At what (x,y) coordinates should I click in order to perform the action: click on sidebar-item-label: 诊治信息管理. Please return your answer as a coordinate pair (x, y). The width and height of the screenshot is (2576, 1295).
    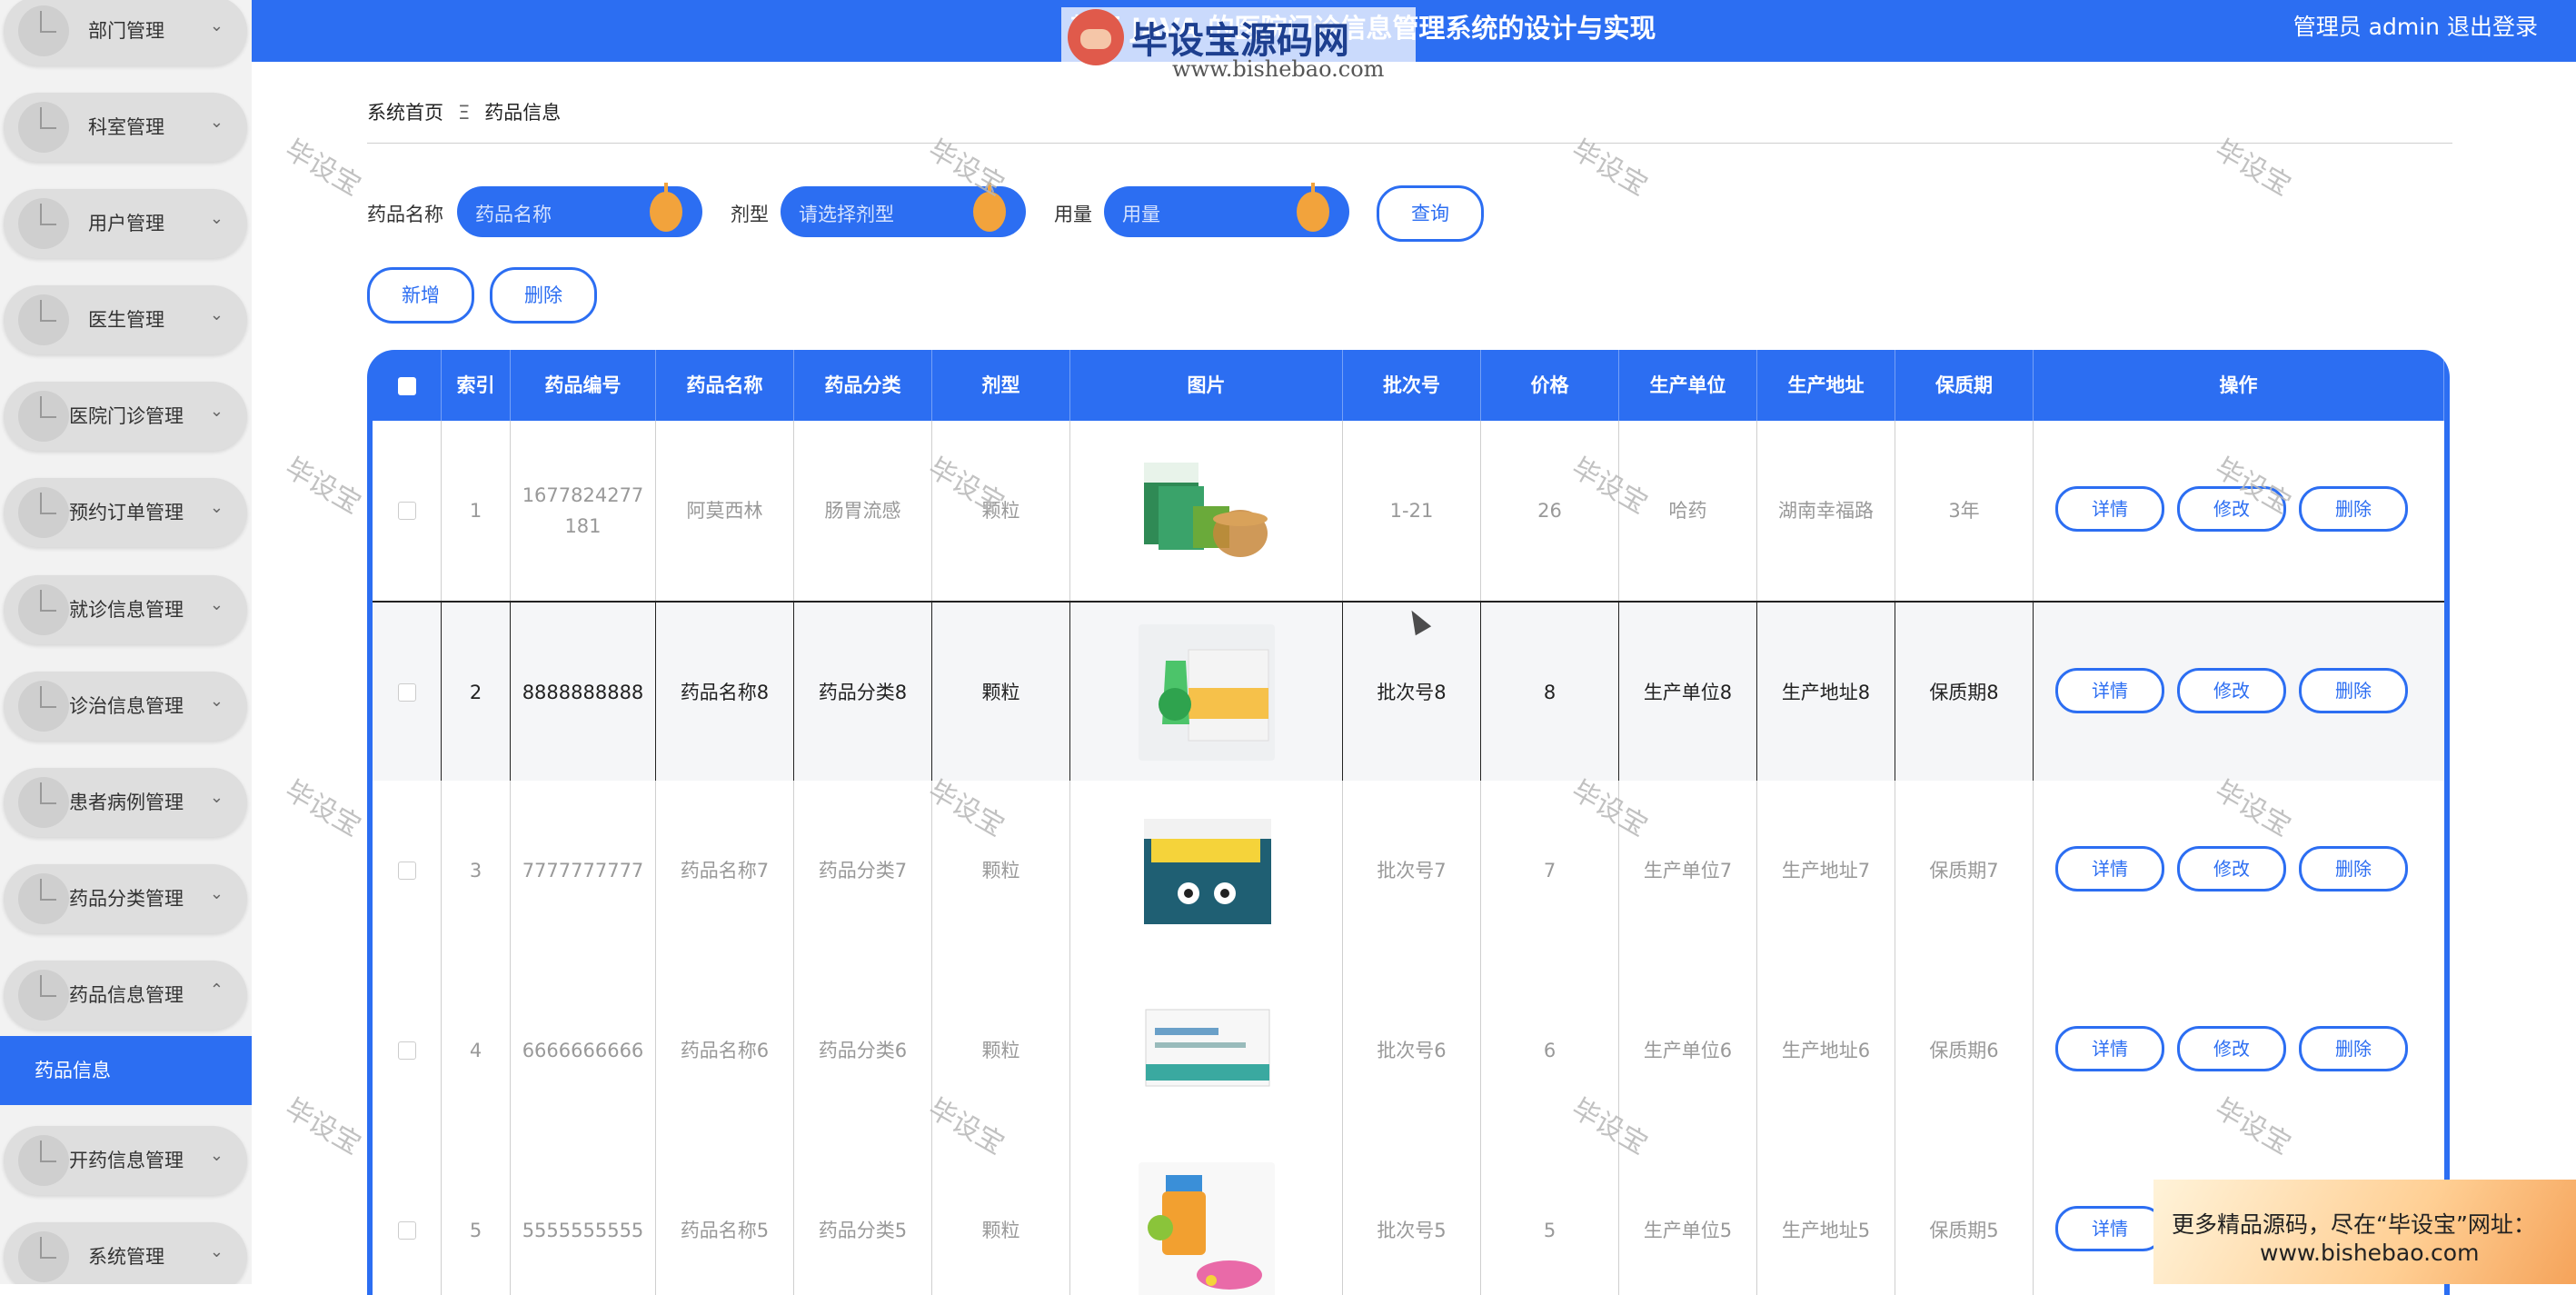
    Looking at the image, I should click on (126, 706).